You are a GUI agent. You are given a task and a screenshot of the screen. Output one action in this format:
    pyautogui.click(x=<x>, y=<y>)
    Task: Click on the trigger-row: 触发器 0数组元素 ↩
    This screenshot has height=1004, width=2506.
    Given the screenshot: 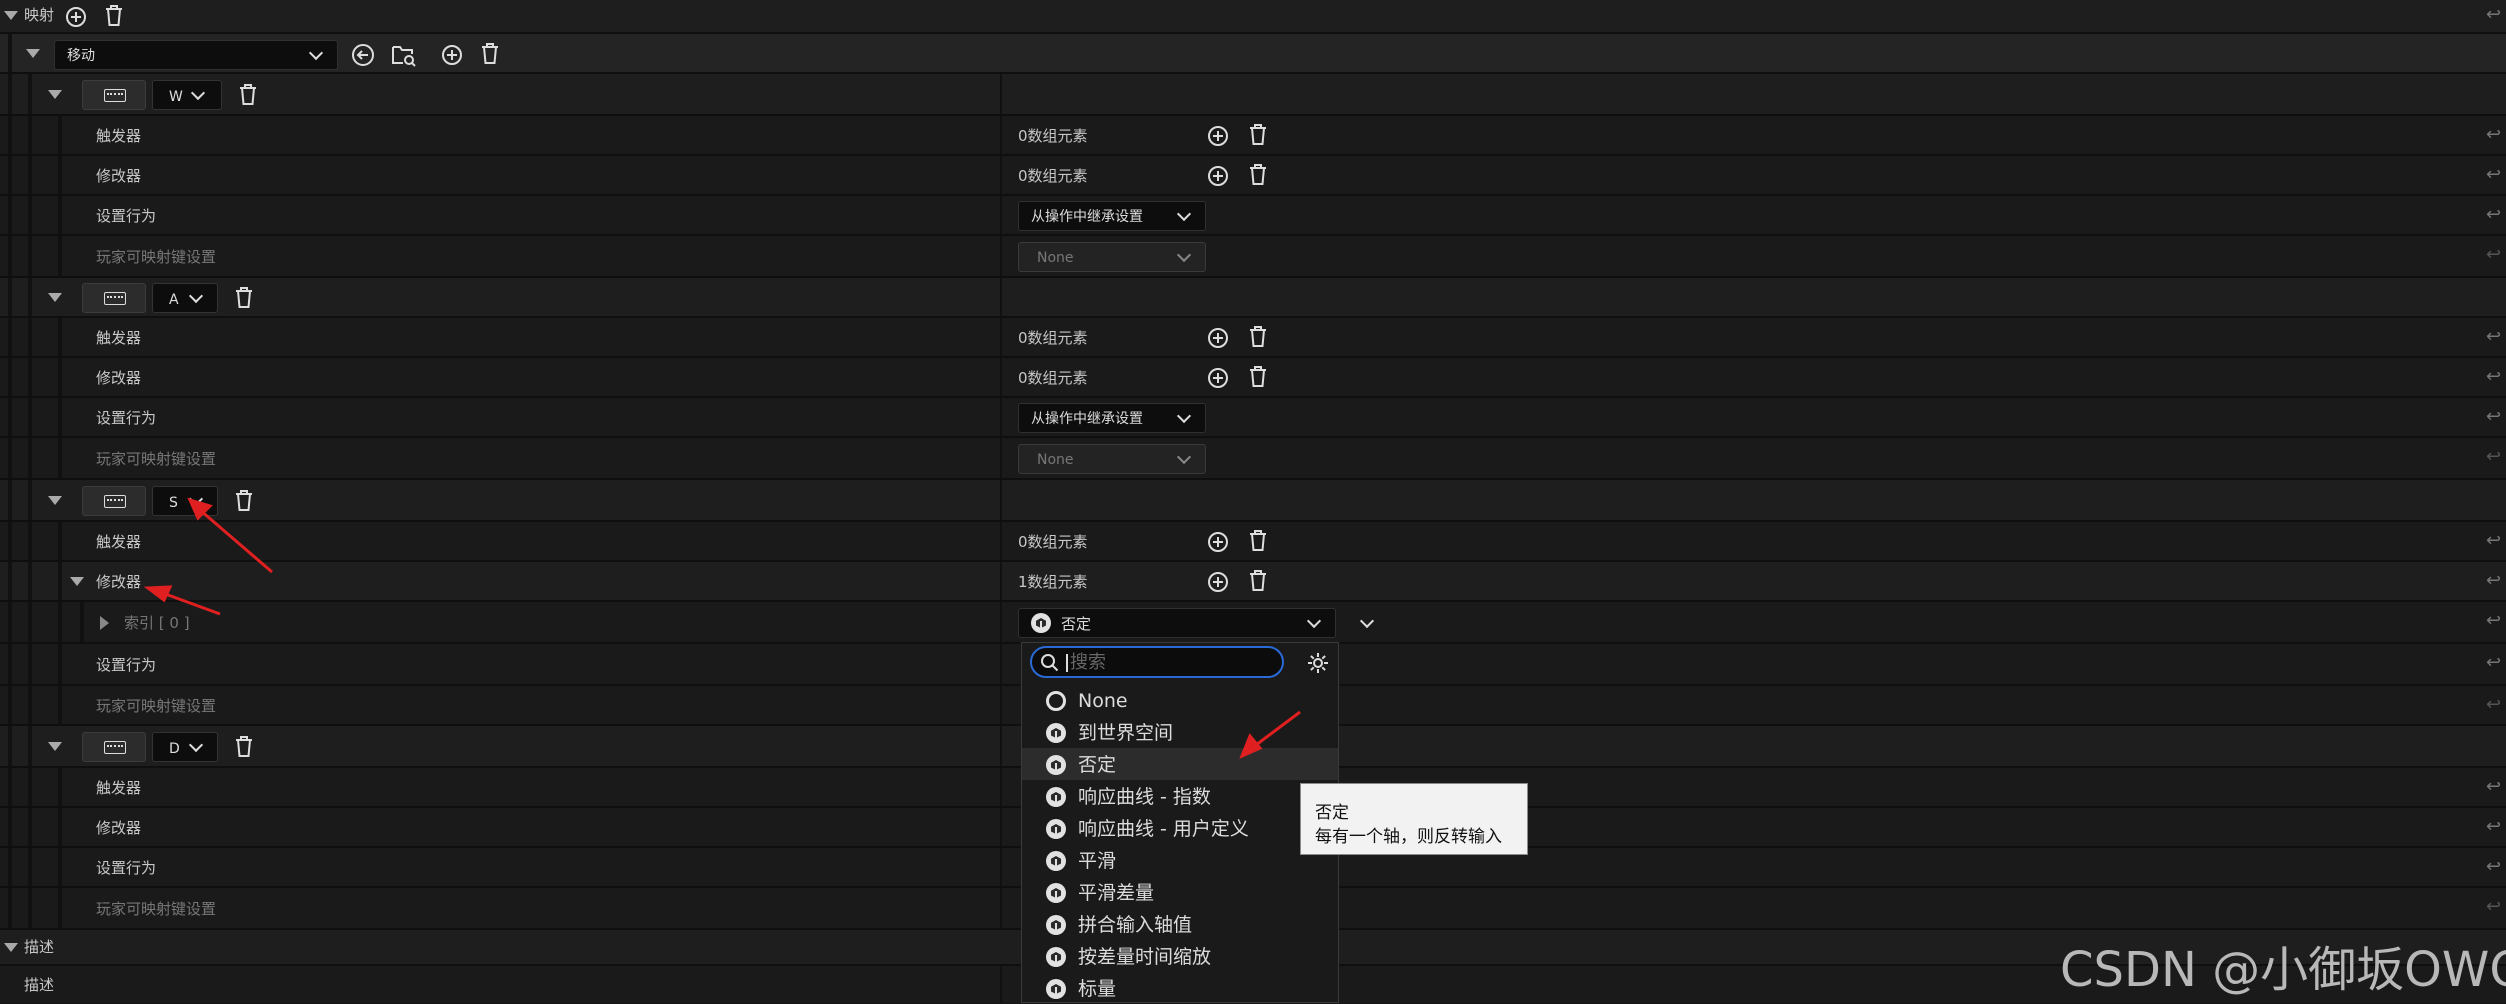 What is the action you would take?
    pyautogui.click(x=1253, y=338)
    